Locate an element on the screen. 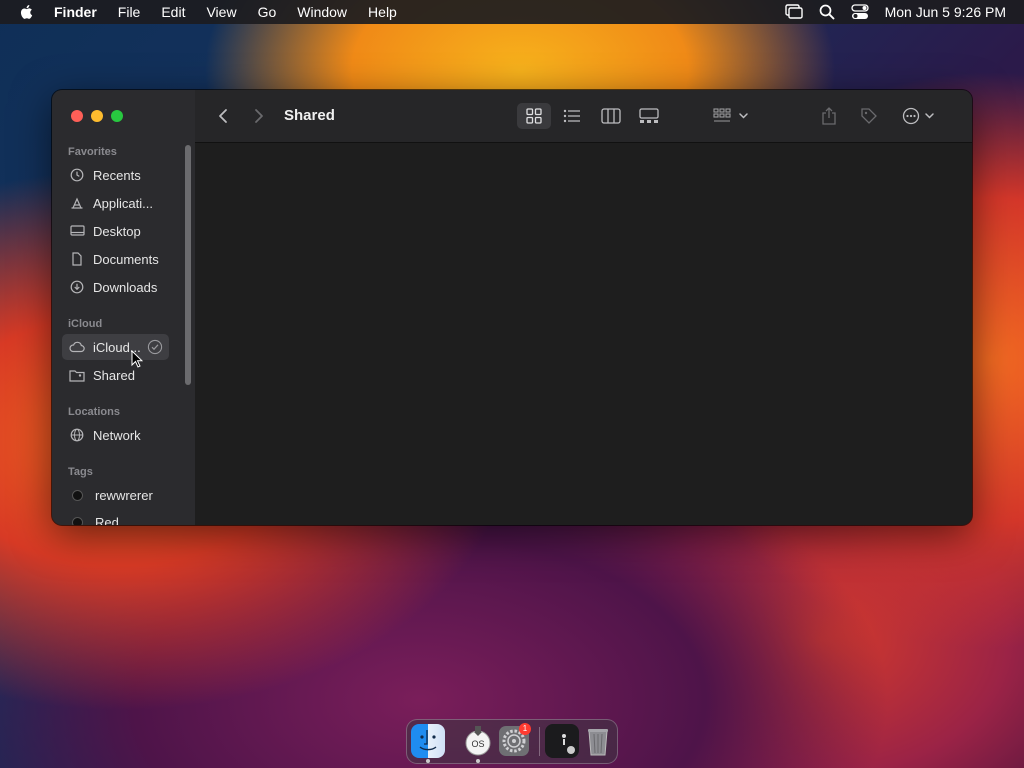 This screenshot has width=1024, height=768. sidebar-tag-rewwrerer: rewwrerer is located at coordinates (115, 495).